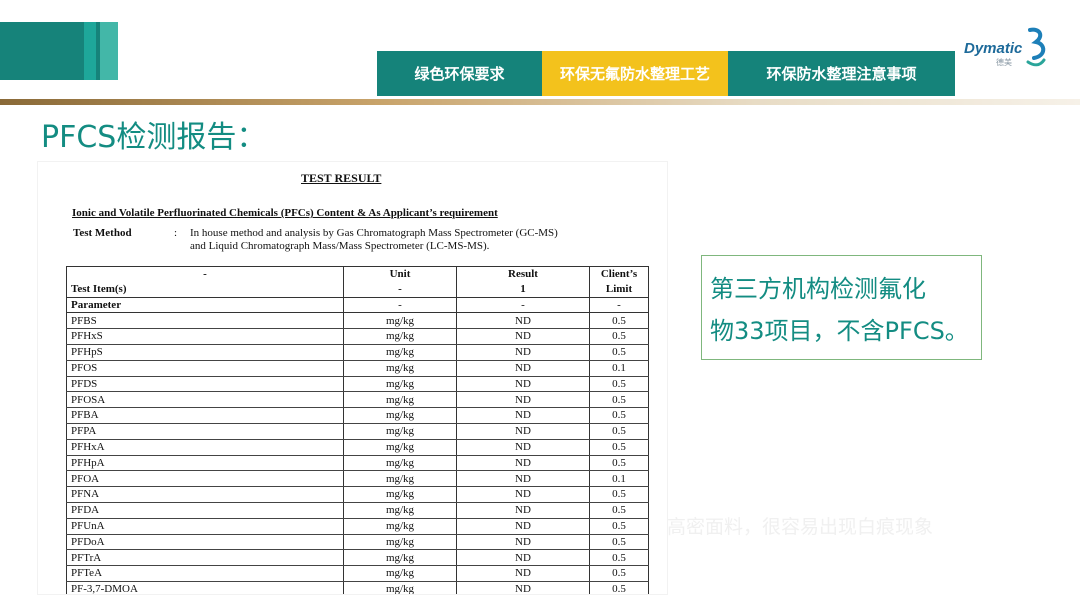 The width and height of the screenshot is (1080, 608). What do you see at coordinates (523, 289) in the screenshot?
I see `header-cell: 1` at bounding box center [523, 289].